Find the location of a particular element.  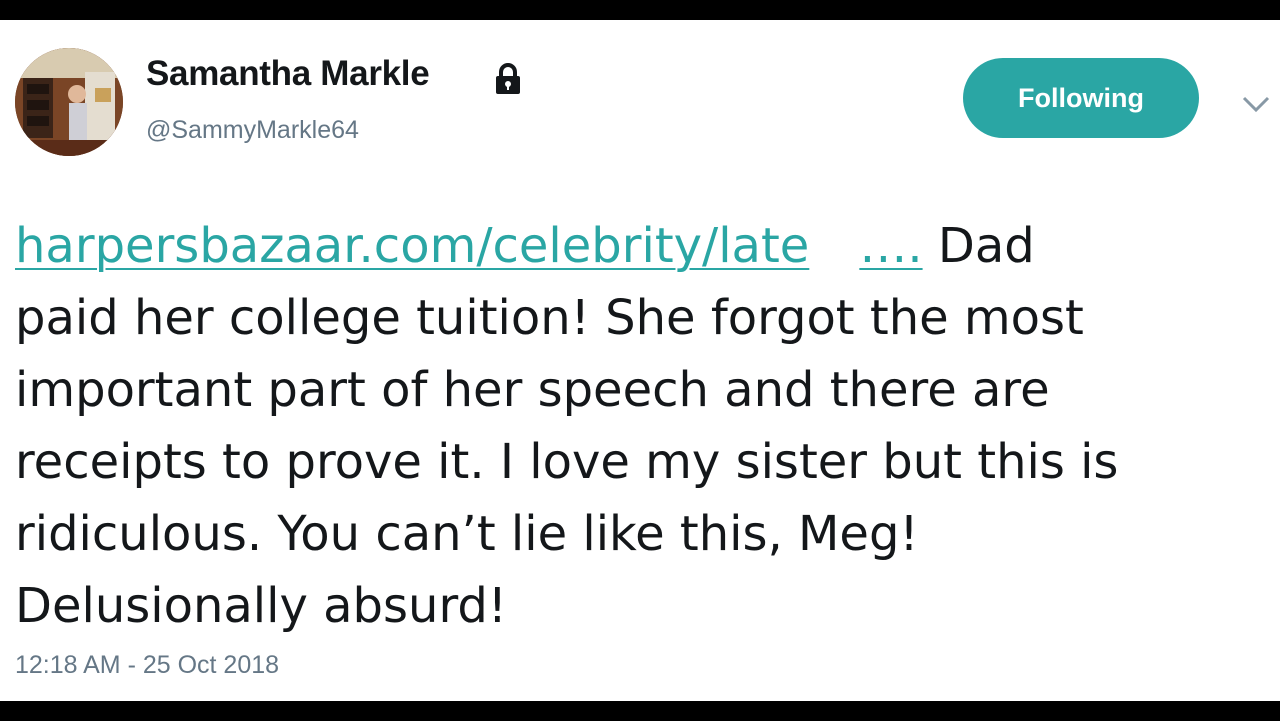

chevron-down-icon is located at coordinates (1256, 104).